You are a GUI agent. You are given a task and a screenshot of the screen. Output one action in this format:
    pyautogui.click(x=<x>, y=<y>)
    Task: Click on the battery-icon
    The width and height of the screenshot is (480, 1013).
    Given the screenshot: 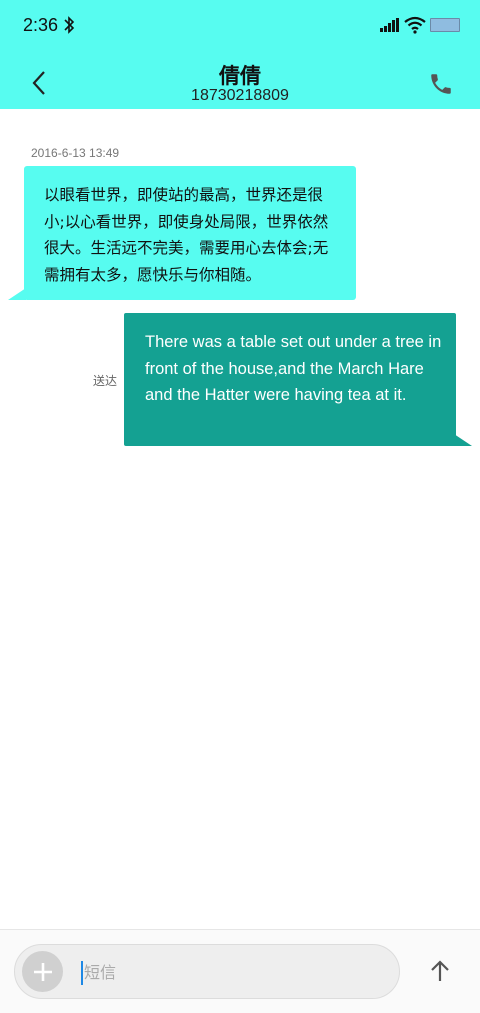 What is the action you would take?
    pyautogui.click(x=445, y=25)
    